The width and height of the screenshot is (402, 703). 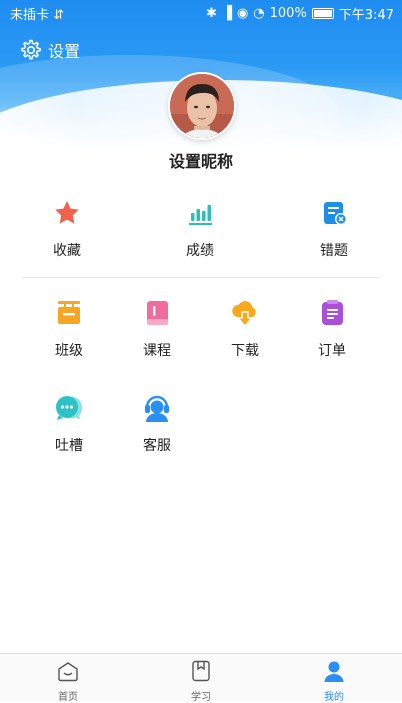 I want to click on favorites-label: 收藏, so click(x=67, y=251).